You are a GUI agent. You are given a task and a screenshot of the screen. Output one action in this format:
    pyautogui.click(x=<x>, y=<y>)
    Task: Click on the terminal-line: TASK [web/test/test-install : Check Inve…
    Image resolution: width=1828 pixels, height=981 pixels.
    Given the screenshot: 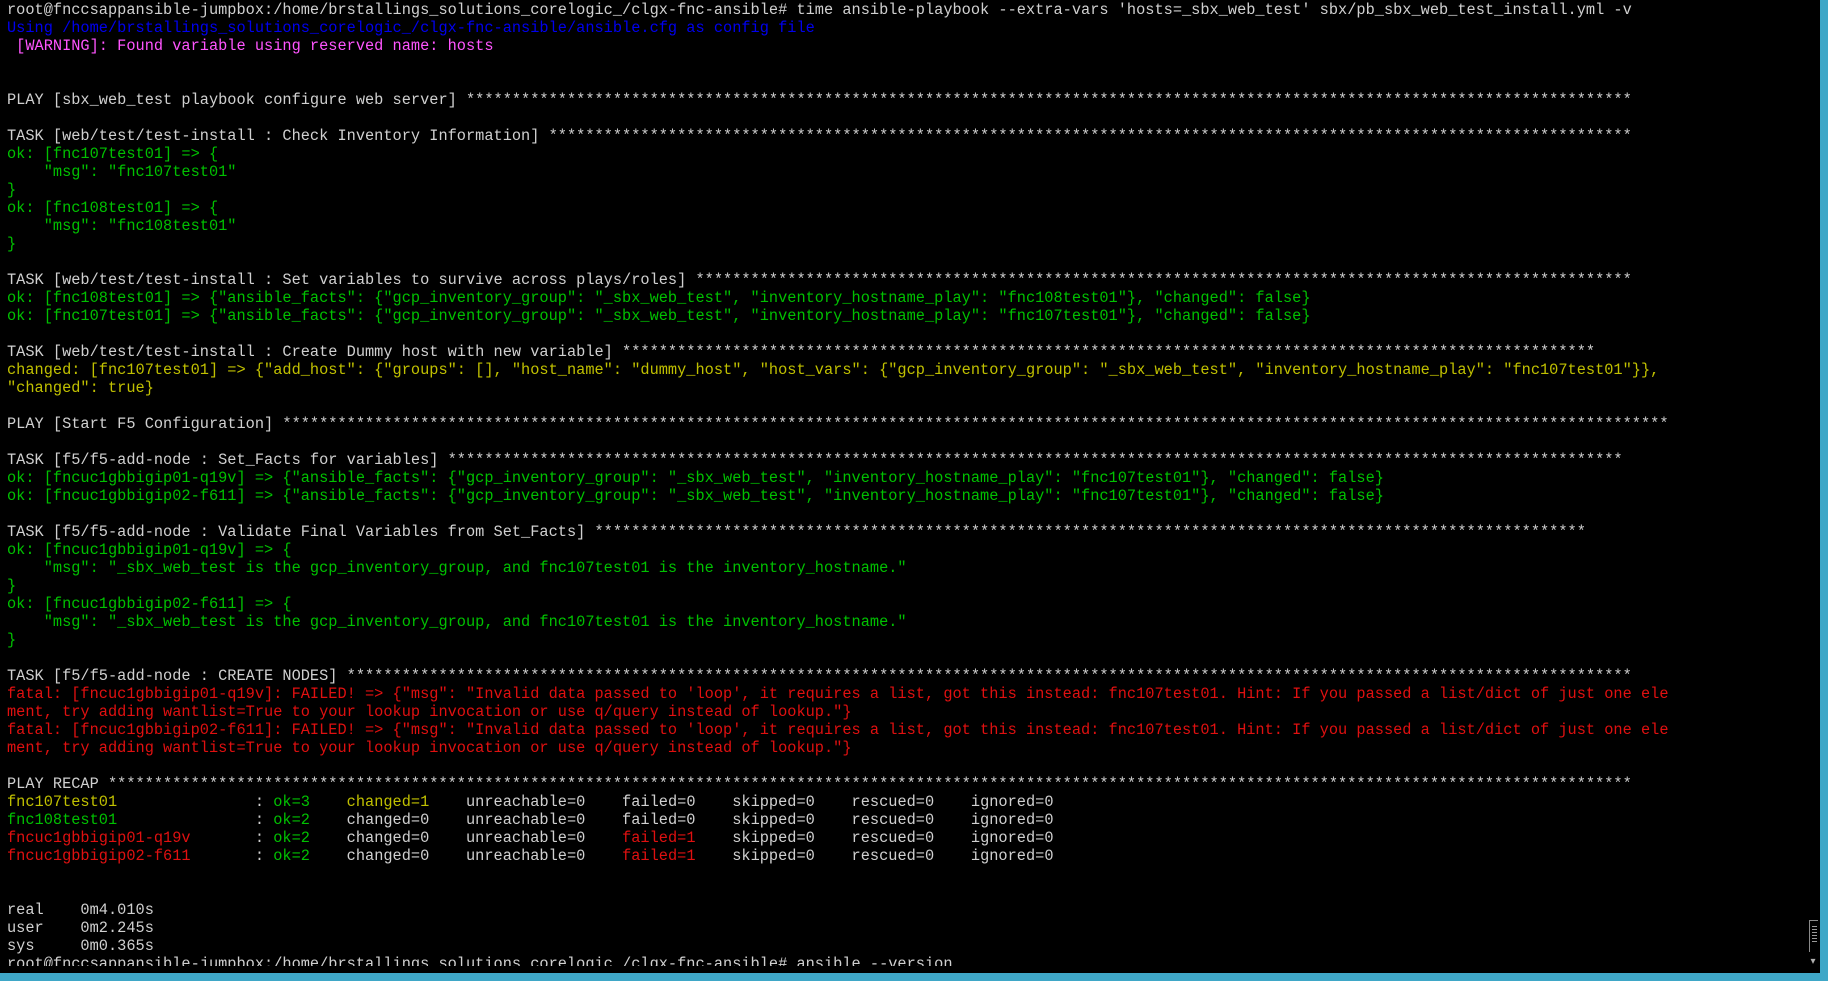 What is the action you would take?
    pyautogui.click(x=907, y=136)
    